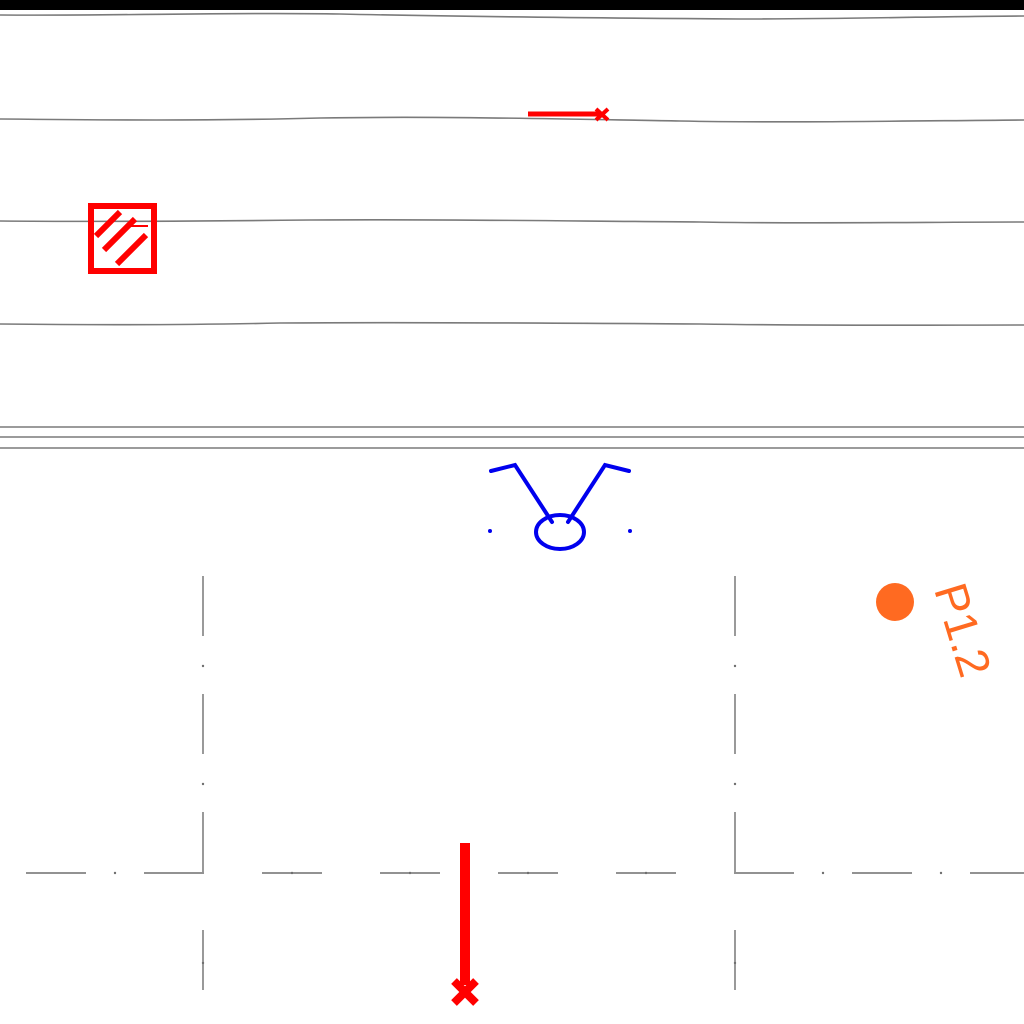 The width and height of the screenshot is (1024, 1024). What do you see at coordinates (630, 531) in the screenshot?
I see `fixture-dot-right` at bounding box center [630, 531].